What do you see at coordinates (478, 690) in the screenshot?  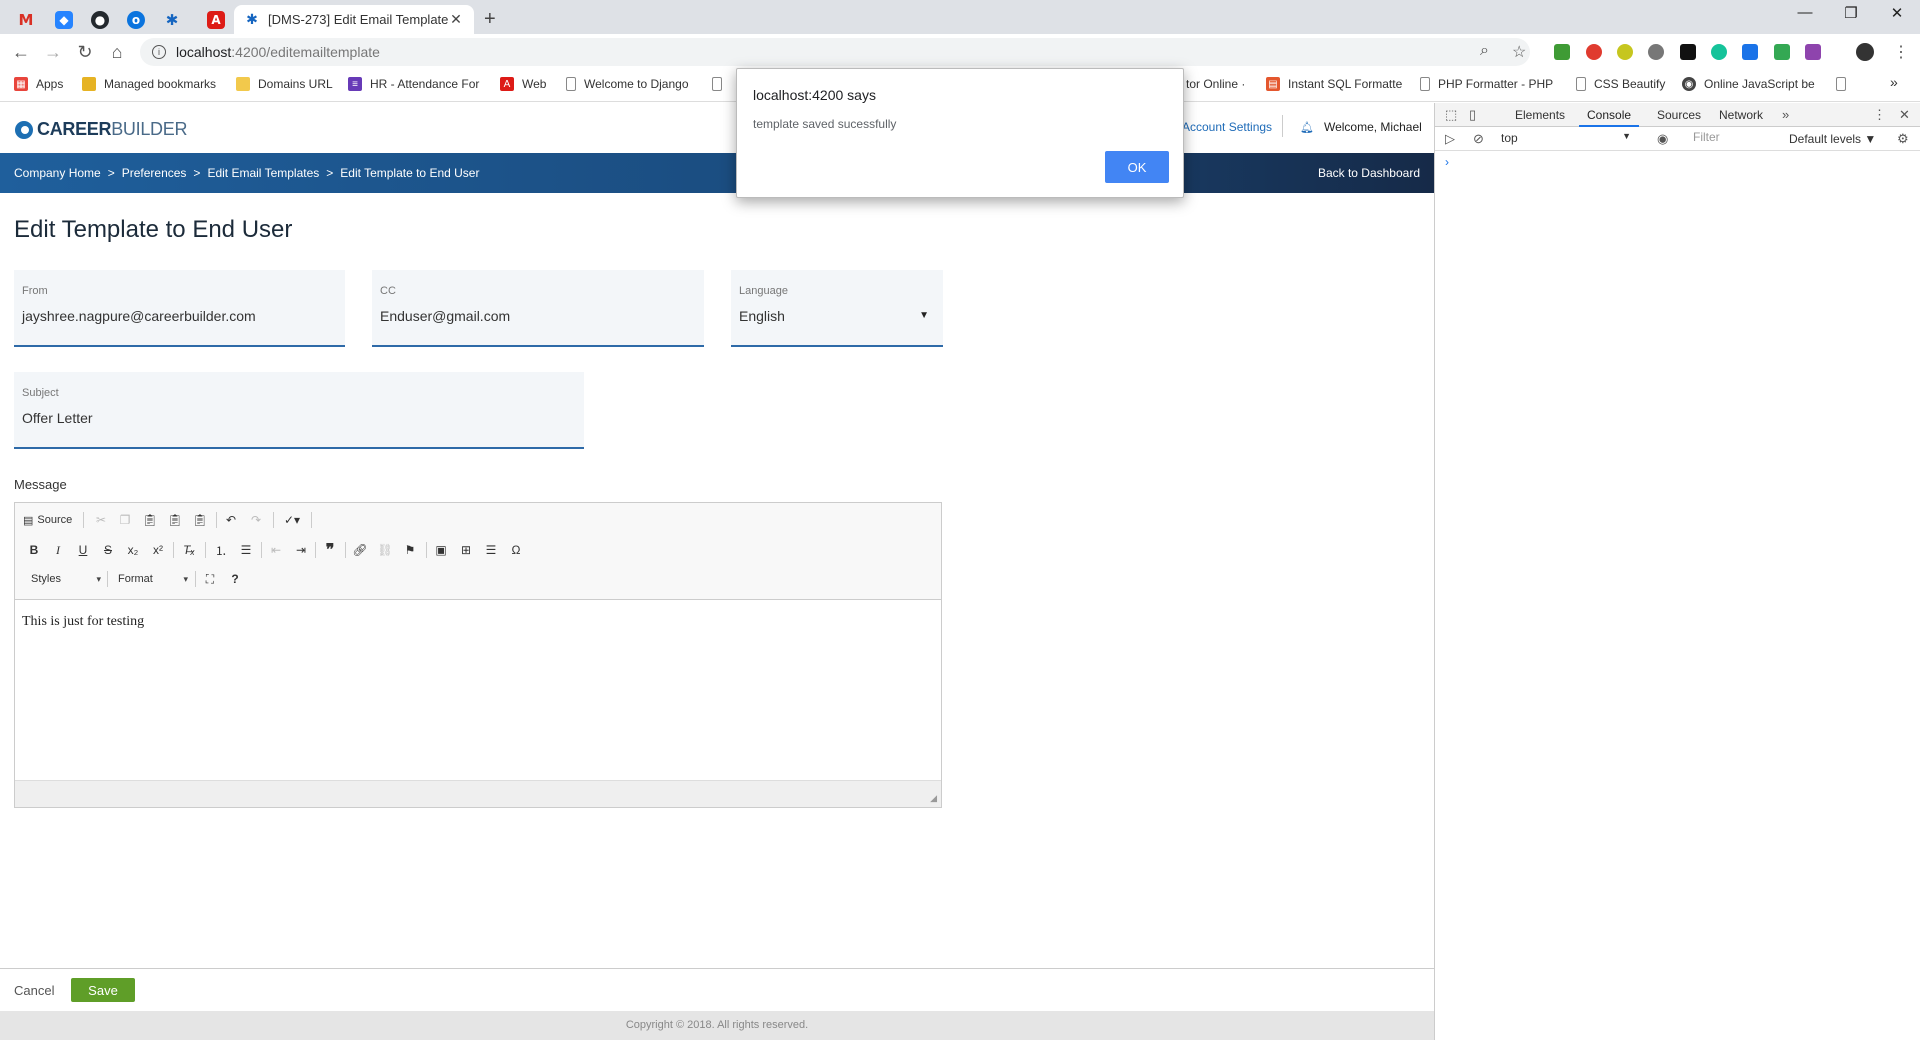 I see `editor-content-area: This is just for testing` at bounding box center [478, 690].